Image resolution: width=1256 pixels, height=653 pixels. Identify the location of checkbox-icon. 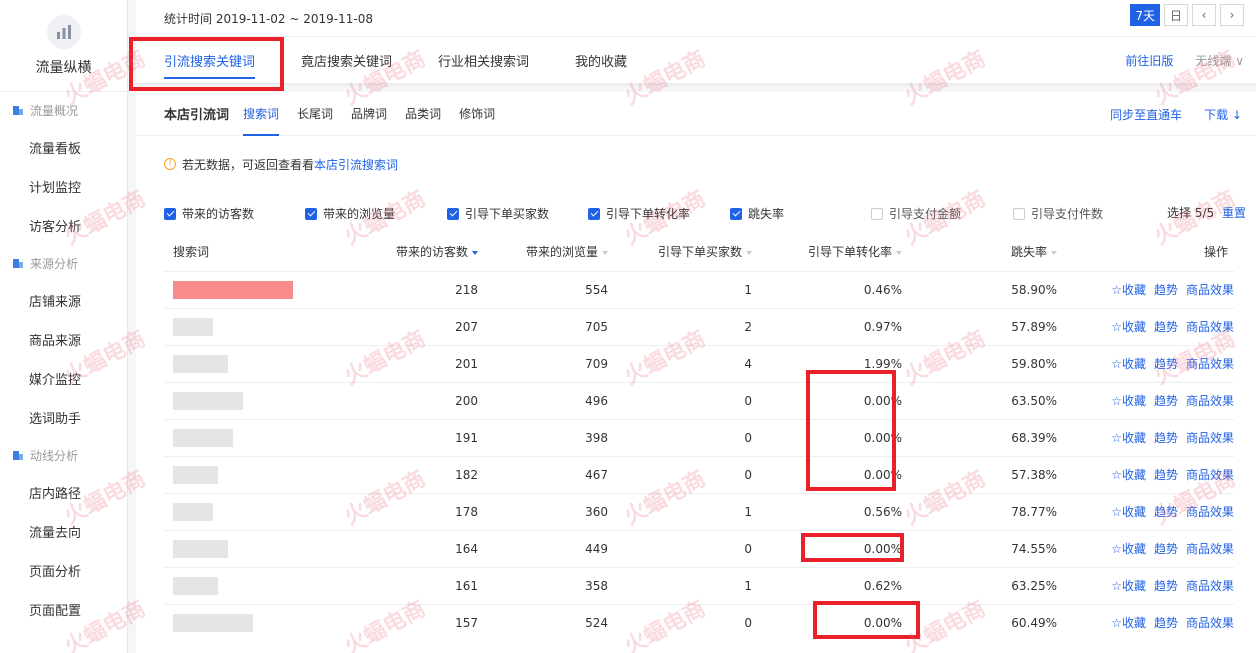
(453, 213).